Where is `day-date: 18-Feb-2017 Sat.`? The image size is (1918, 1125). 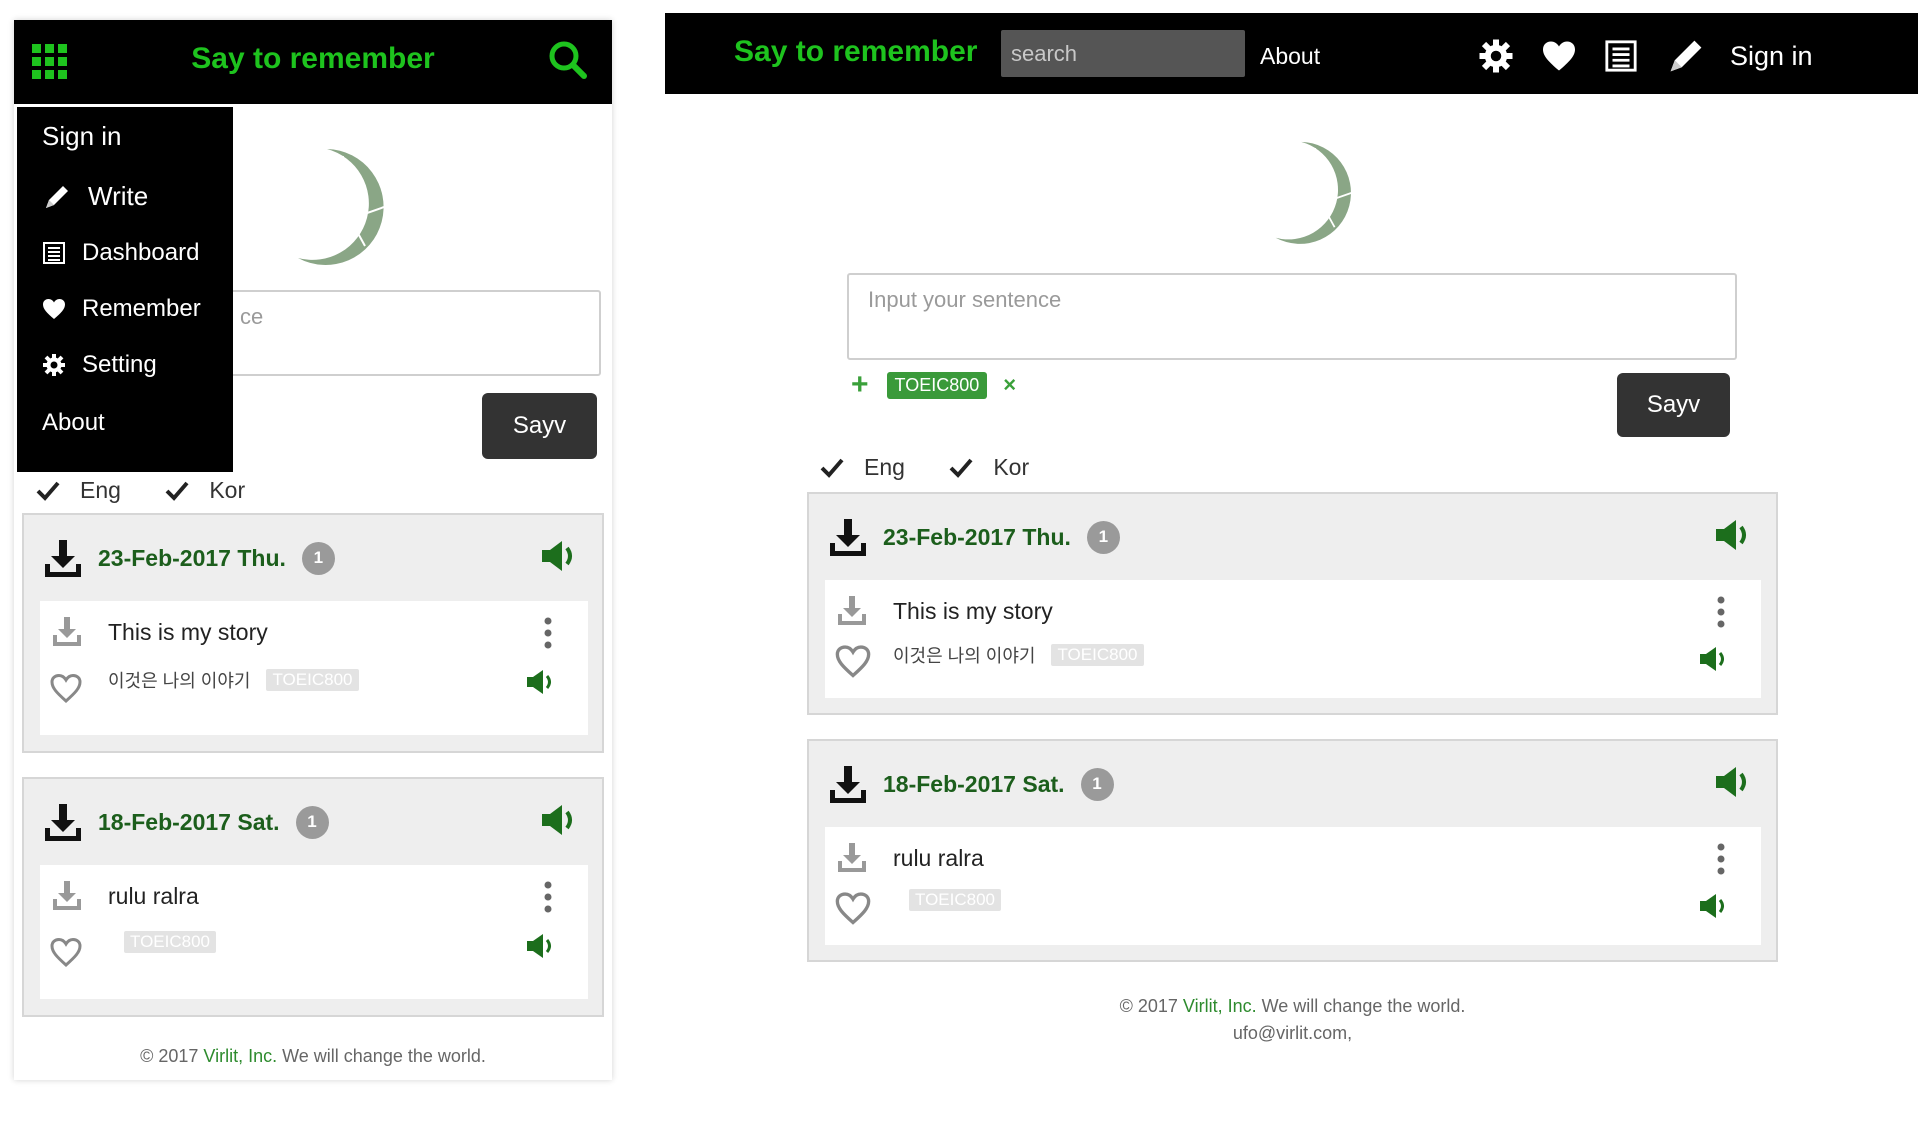 day-date: 18-Feb-2017 Sat. is located at coordinates (974, 783).